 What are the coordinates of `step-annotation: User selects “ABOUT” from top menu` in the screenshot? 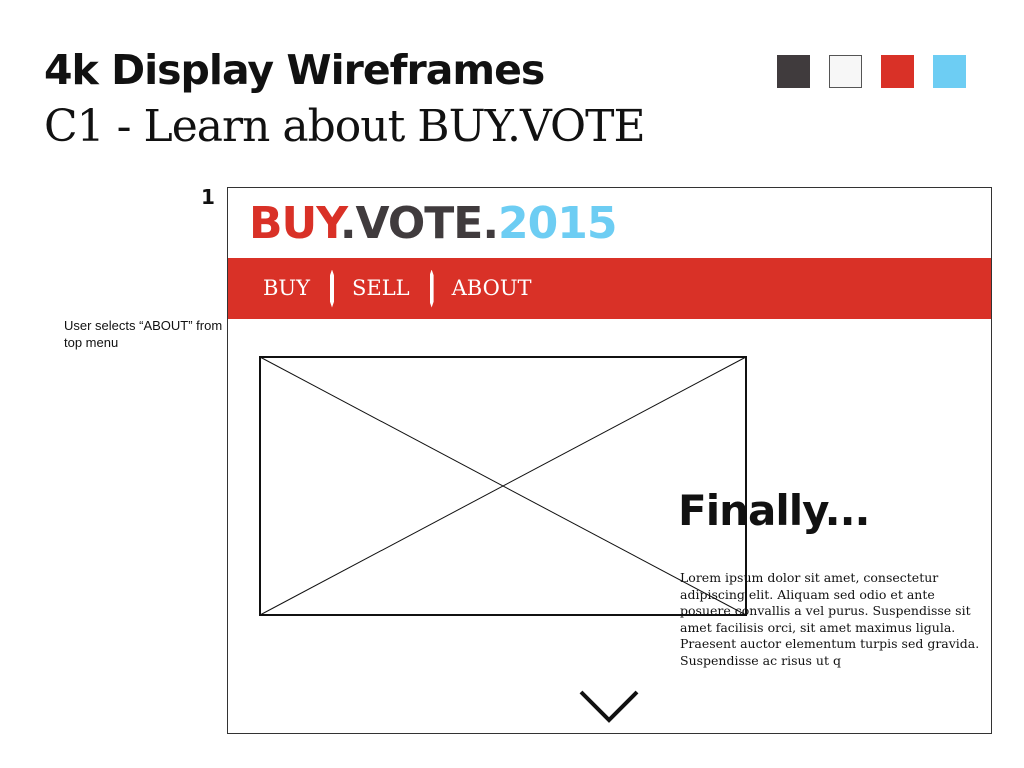 It's located at (143, 334).